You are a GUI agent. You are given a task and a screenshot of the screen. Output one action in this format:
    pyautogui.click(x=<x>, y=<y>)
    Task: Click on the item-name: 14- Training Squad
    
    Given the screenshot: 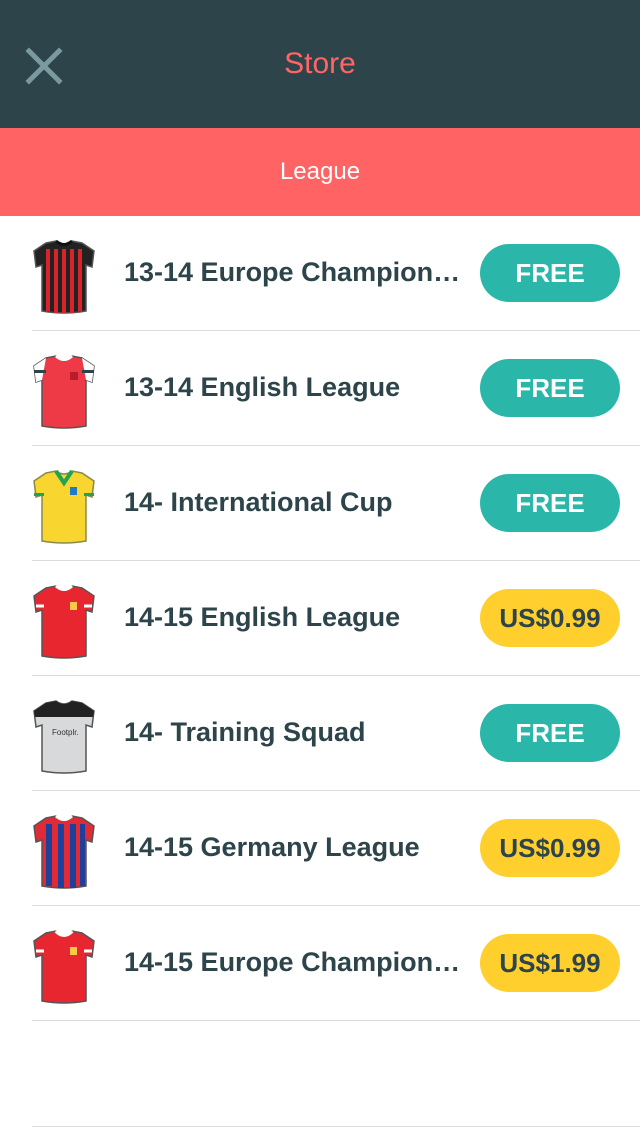 What is the action you would take?
    pyautogui.click(x=245, y=732)
    